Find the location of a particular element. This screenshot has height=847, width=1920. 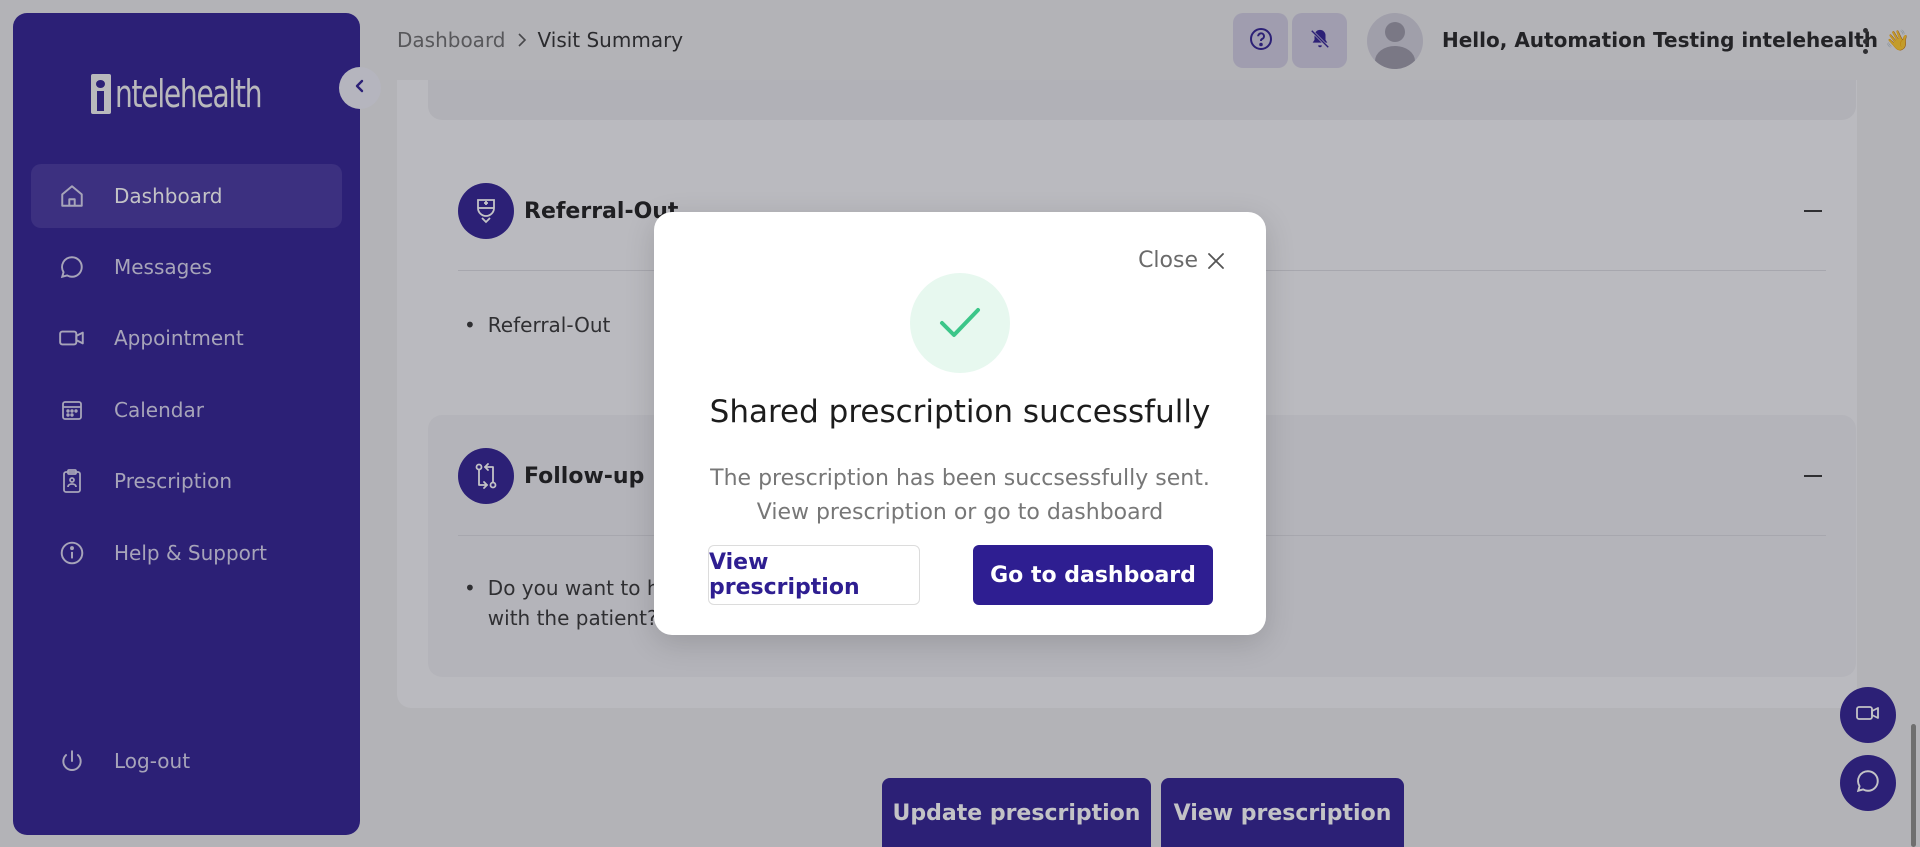

close-label: Close is located at coordinates (1168, 260).